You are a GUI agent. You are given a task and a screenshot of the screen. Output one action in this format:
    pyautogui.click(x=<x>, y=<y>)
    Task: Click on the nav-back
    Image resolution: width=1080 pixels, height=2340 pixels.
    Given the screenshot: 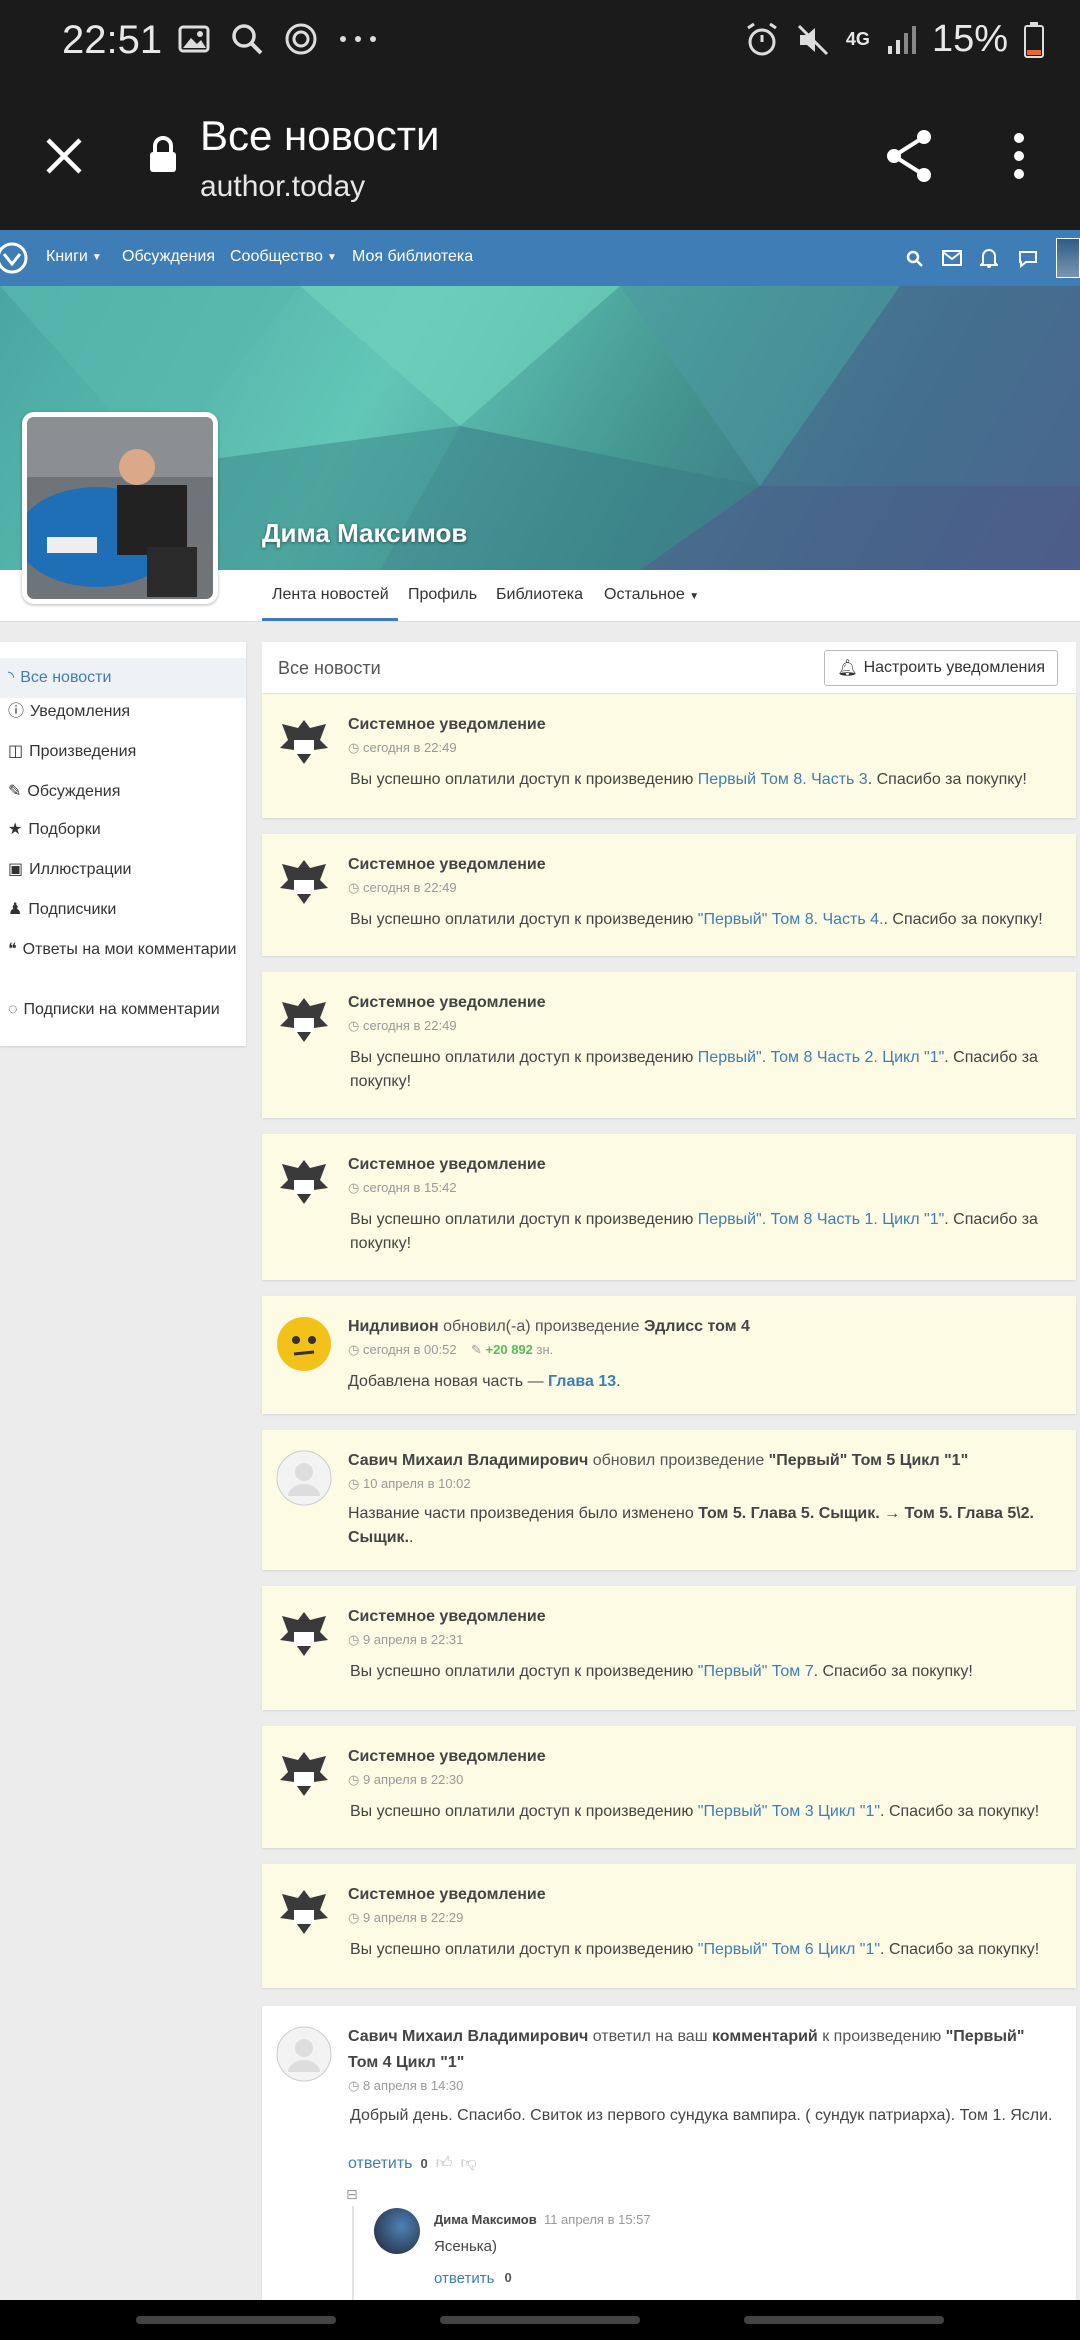 What is the action you would take?
    pyautogui.click(x=844, y=2320)
    